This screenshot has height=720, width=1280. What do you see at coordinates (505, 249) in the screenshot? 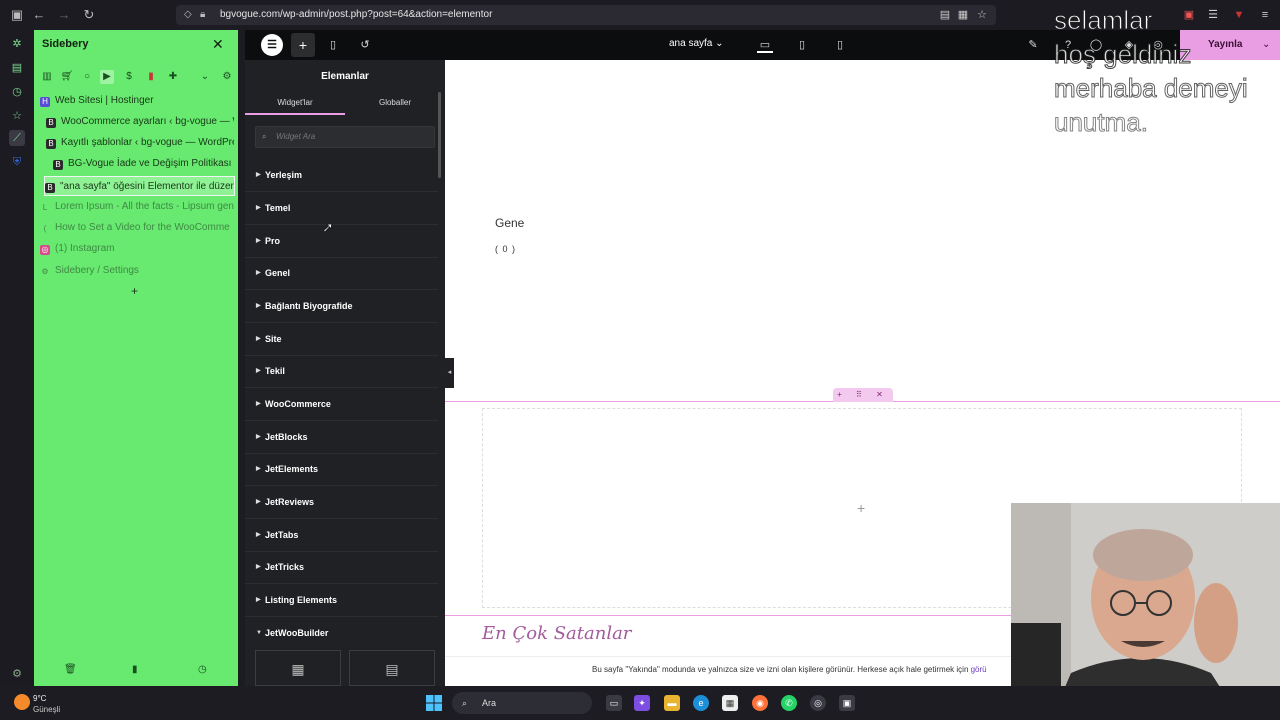
I see `count-text: ( 0 )` at bounding box center [505, 249].